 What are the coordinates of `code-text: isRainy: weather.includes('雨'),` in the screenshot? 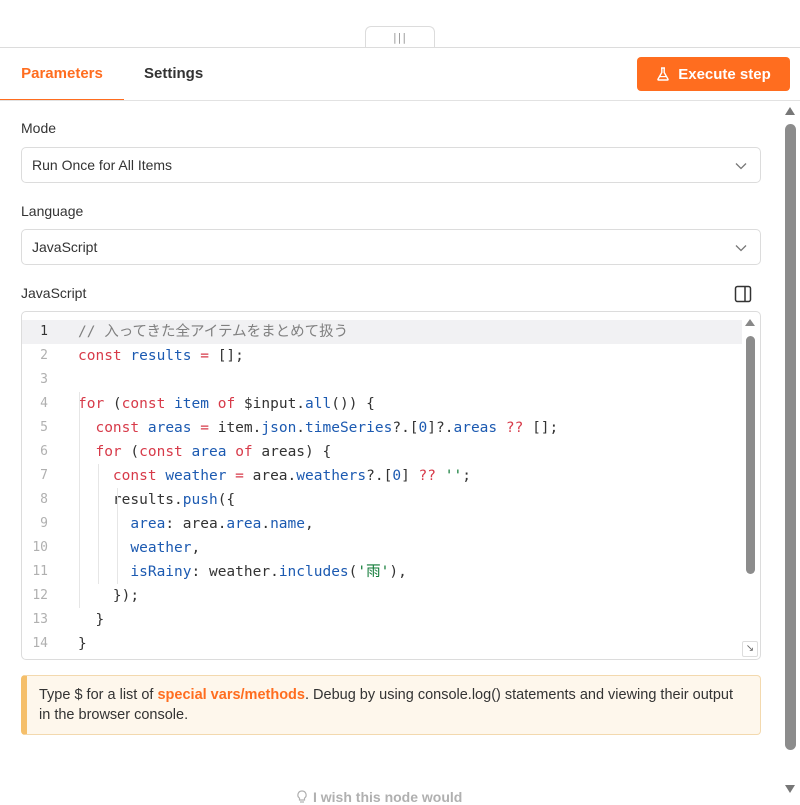 It's located at (268, 572).